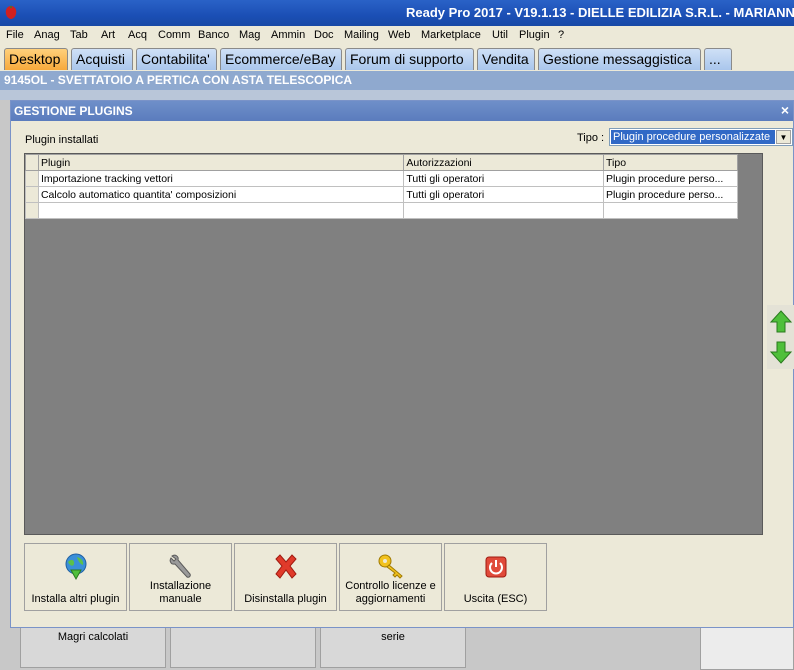 The image size is (794, 670). I want to click on table-row, so click(381, 210).